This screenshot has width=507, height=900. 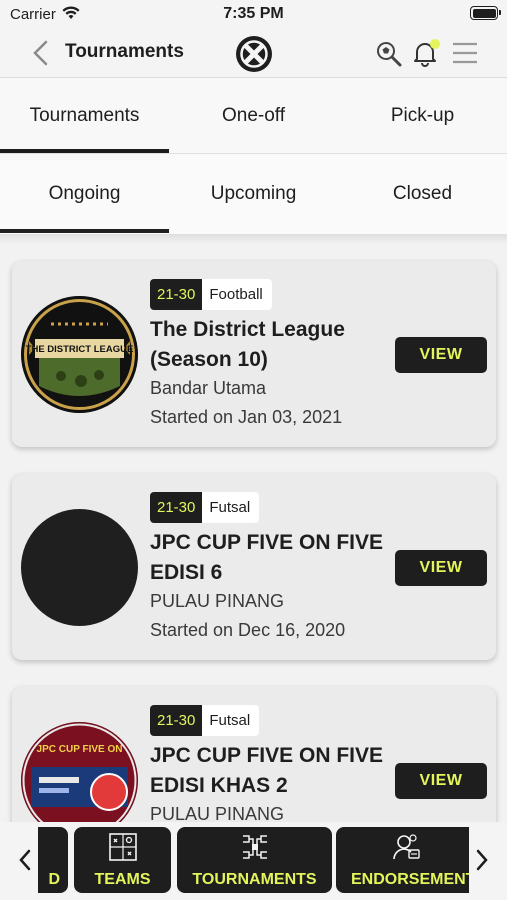 I want to click on scroll-left-arrow-icon, so click(x=25, y=860).